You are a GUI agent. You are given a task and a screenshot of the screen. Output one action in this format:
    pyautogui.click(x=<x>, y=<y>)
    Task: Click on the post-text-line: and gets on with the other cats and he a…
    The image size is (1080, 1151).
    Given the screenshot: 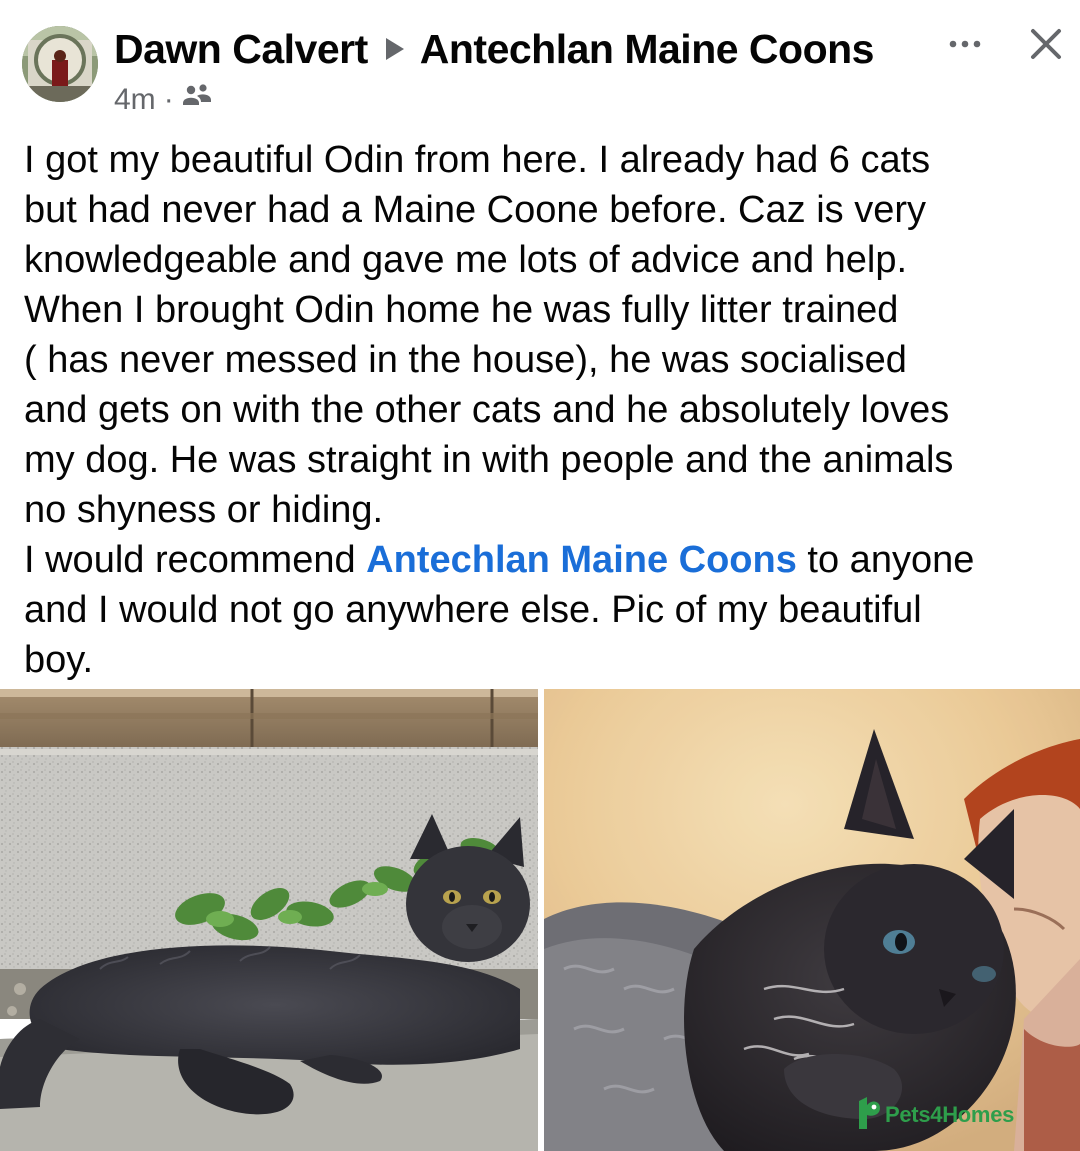 What is the action you would take?
    pyautogui.click(x=487, y=410)
    